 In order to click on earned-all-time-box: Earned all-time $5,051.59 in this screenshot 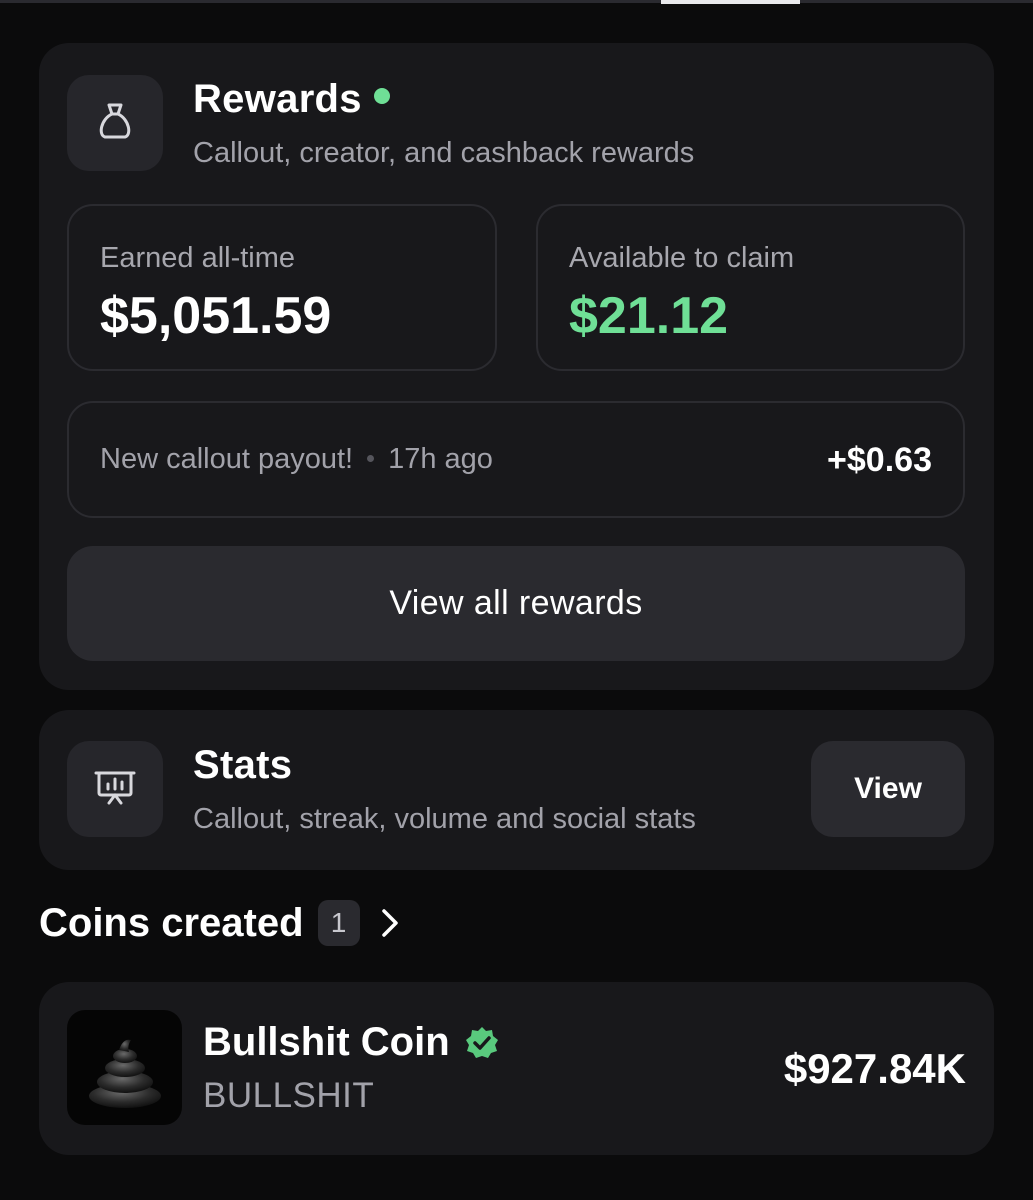, I will do `click(282, 287)`.